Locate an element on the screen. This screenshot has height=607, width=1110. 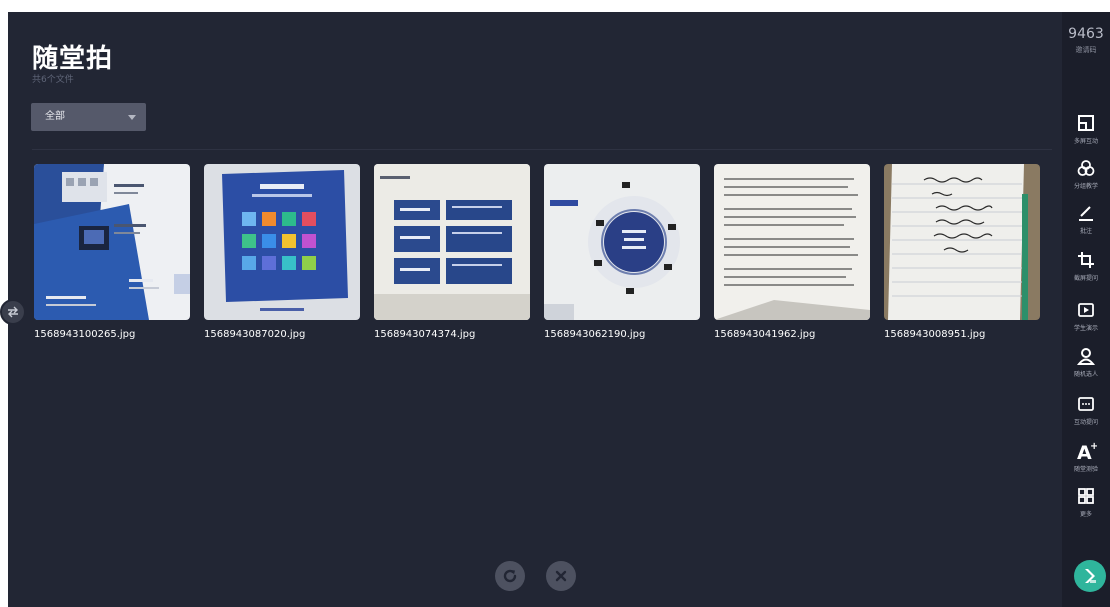
photo-filename: 1568943041962.jpg is located at coordinates (765, 334).